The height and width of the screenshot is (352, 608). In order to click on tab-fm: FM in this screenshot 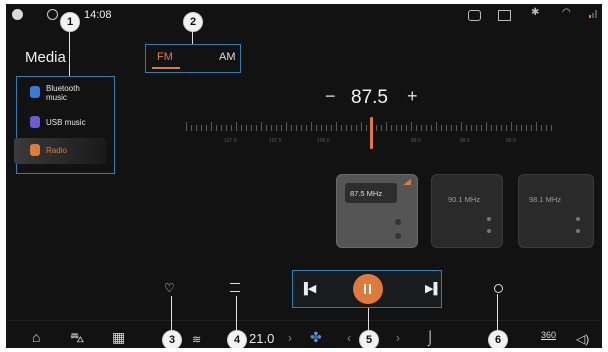, I will do `click(165, 57)`.